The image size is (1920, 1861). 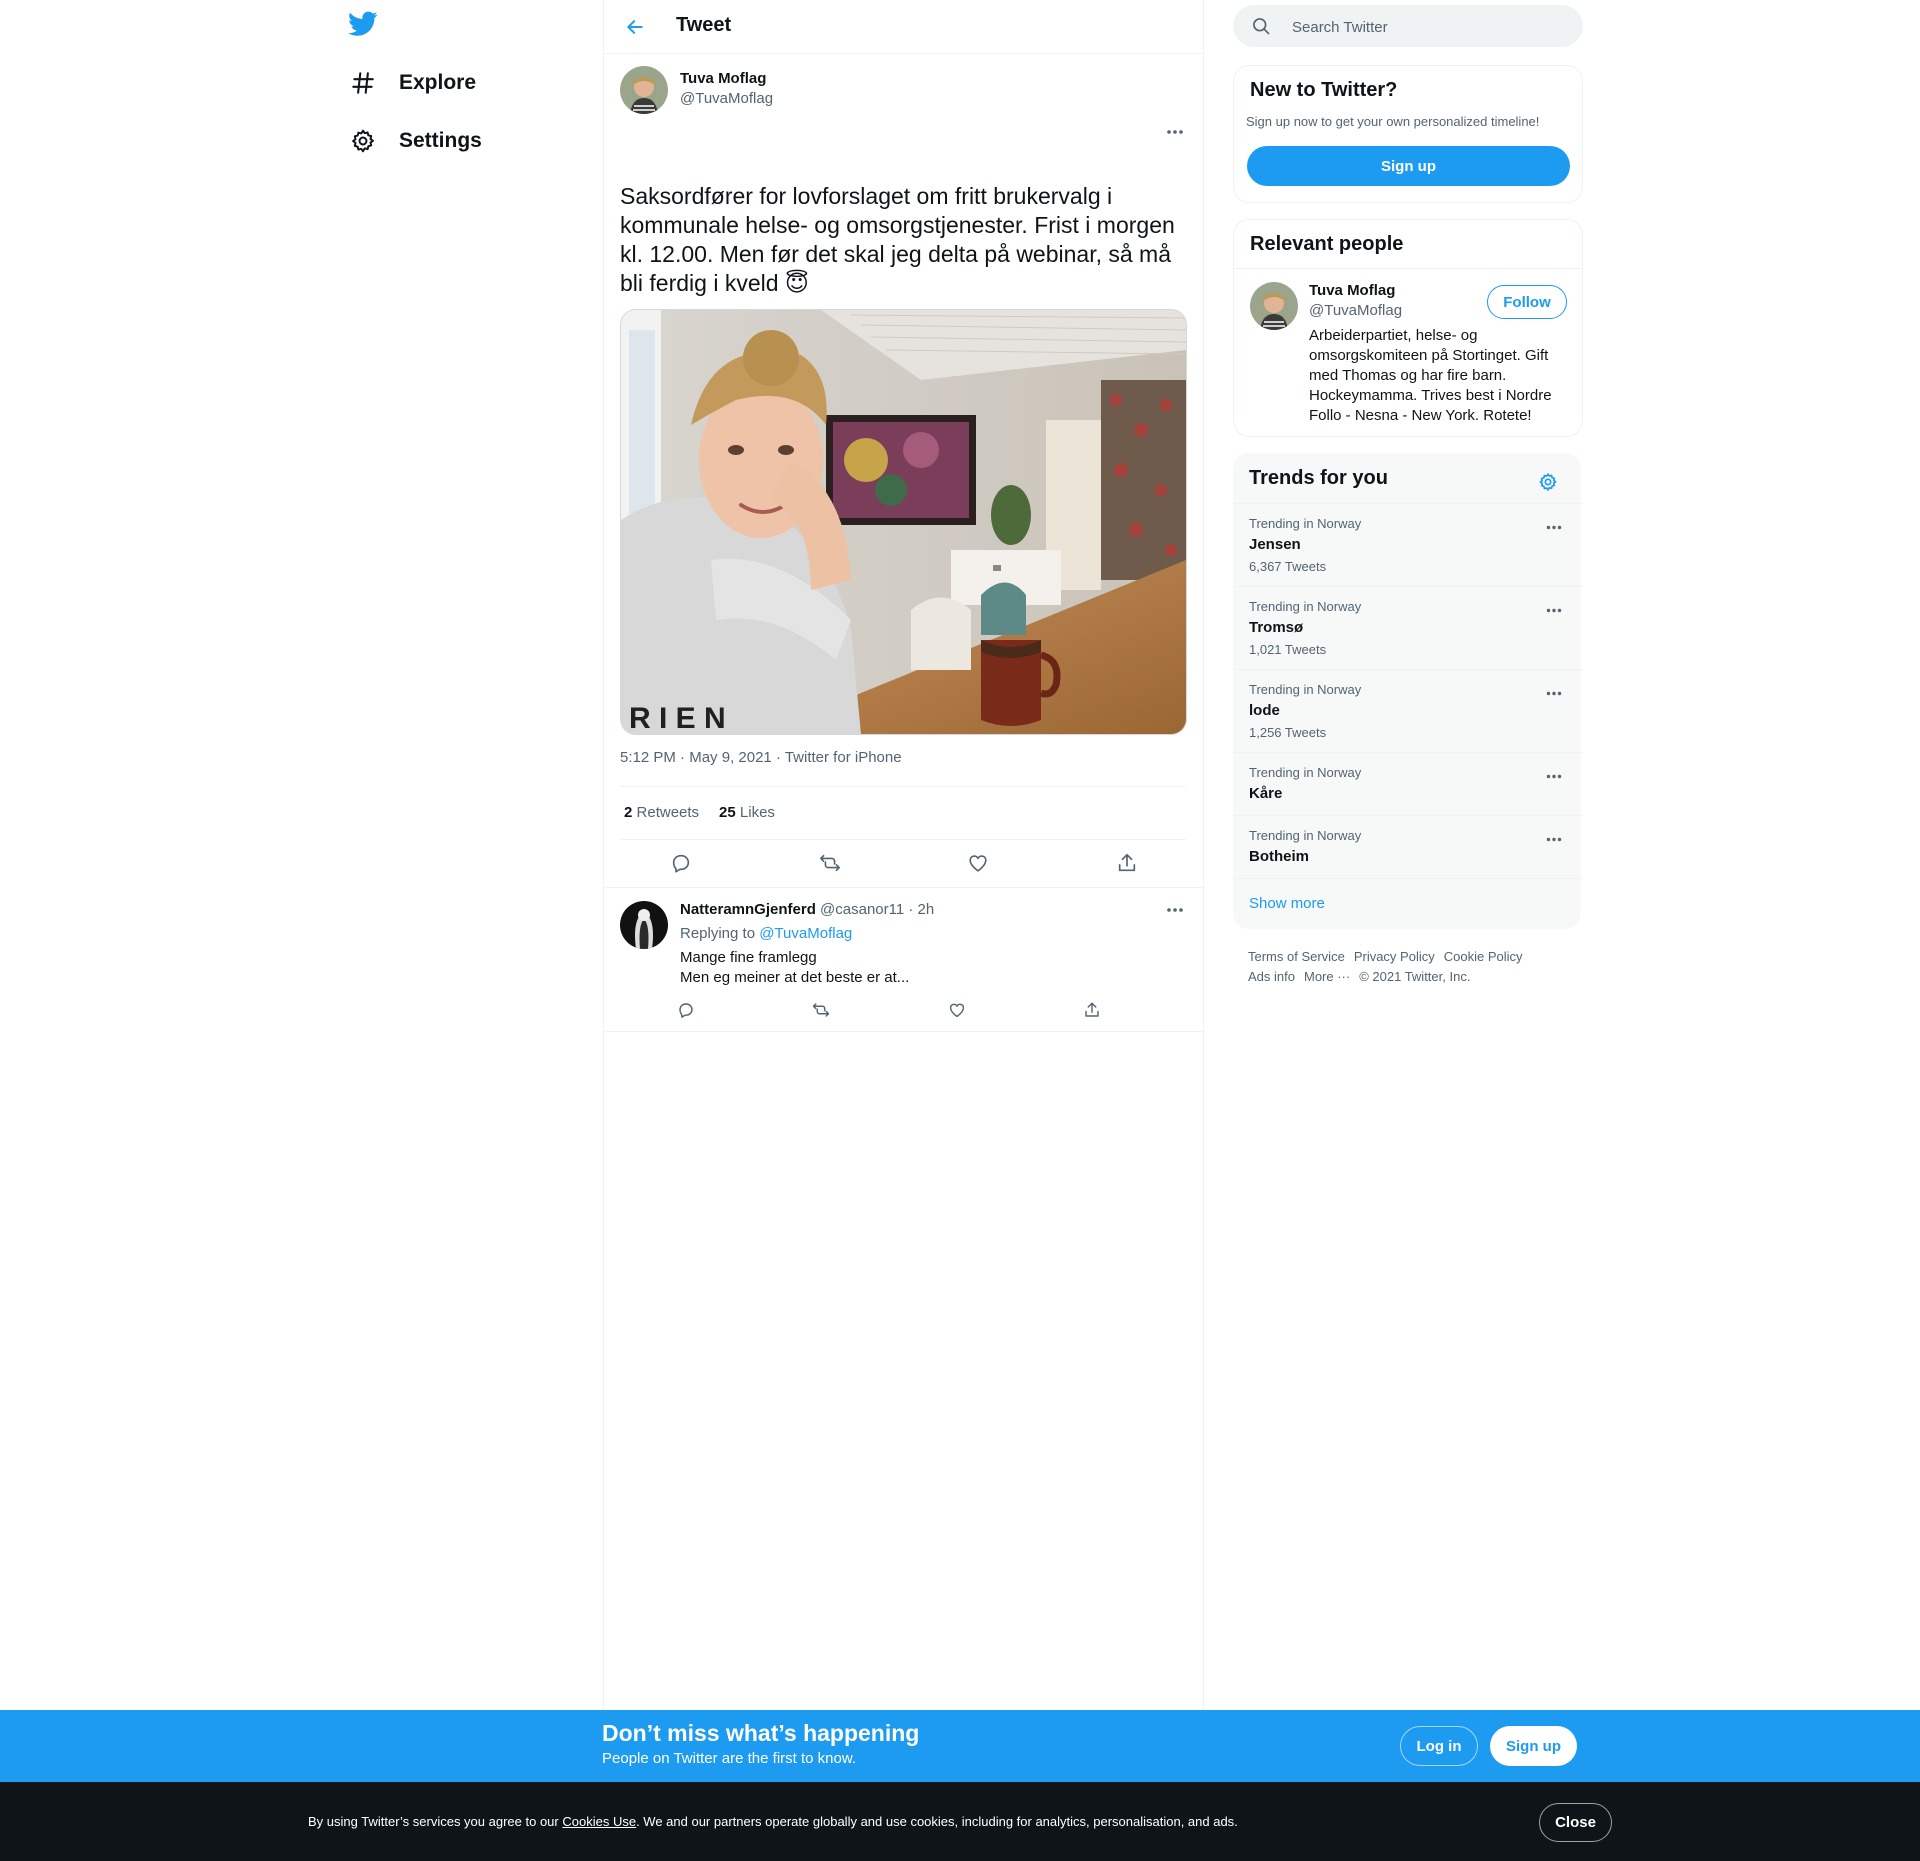 I want to click on trend-name: lode, so click(x=1264, y=710).